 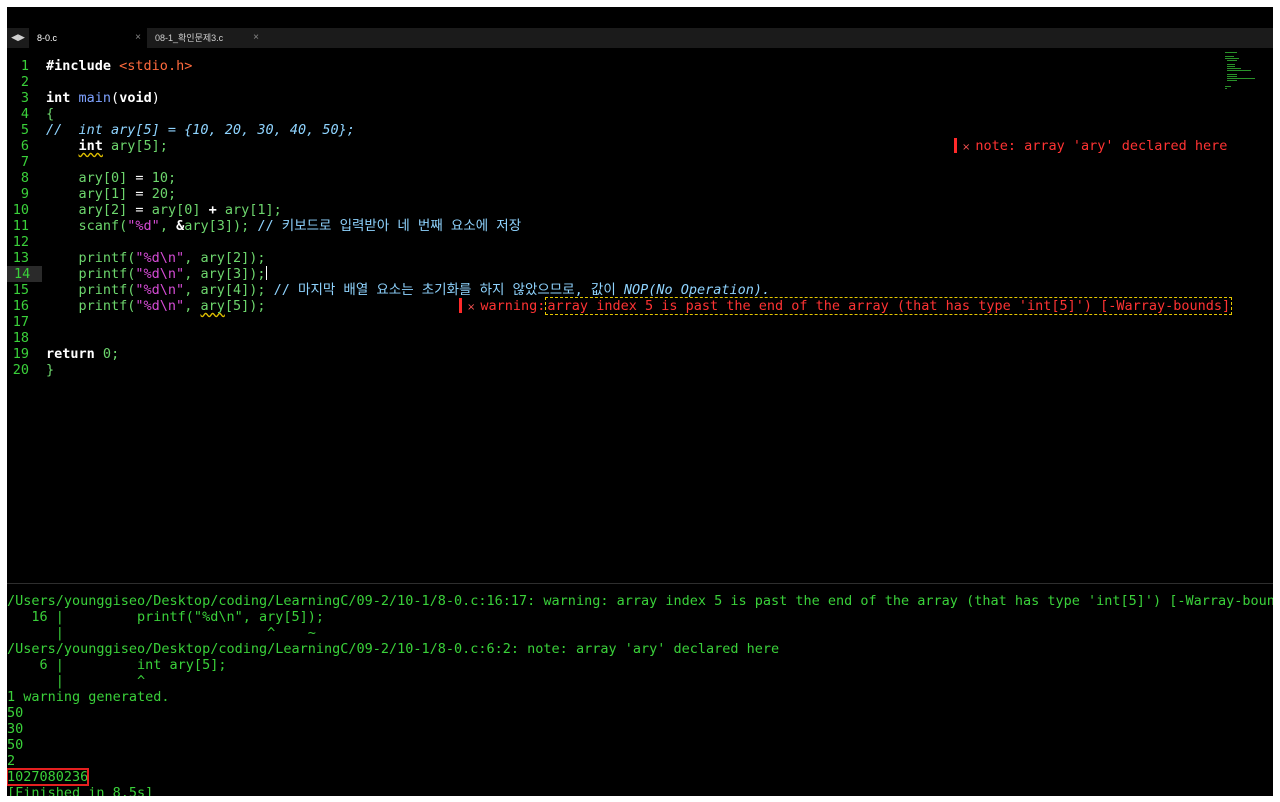 I want to click on code-line-10: ary[2] = ary[0] + ary[1];, so click(x=164, y=210).